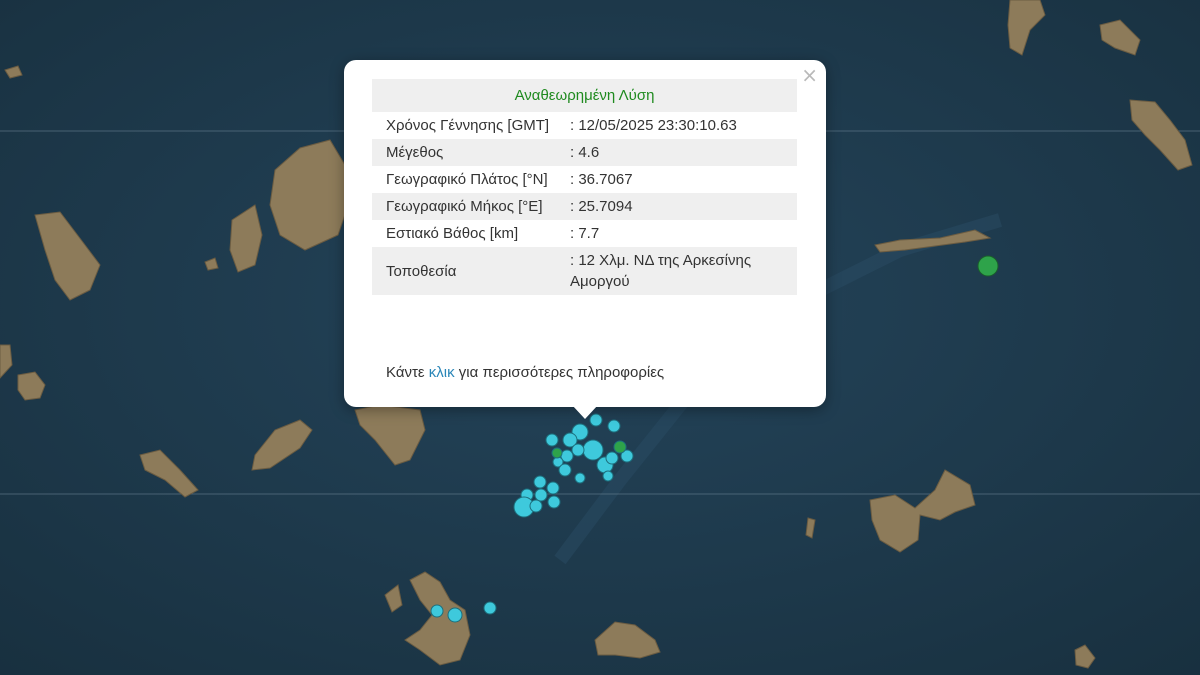 The height and width of the screenshot is (675, 1200). What do you see at coordinates (680, 206) in the screenshot?
I see `info-value: : 25.7094` at bounding box center [680, 206].